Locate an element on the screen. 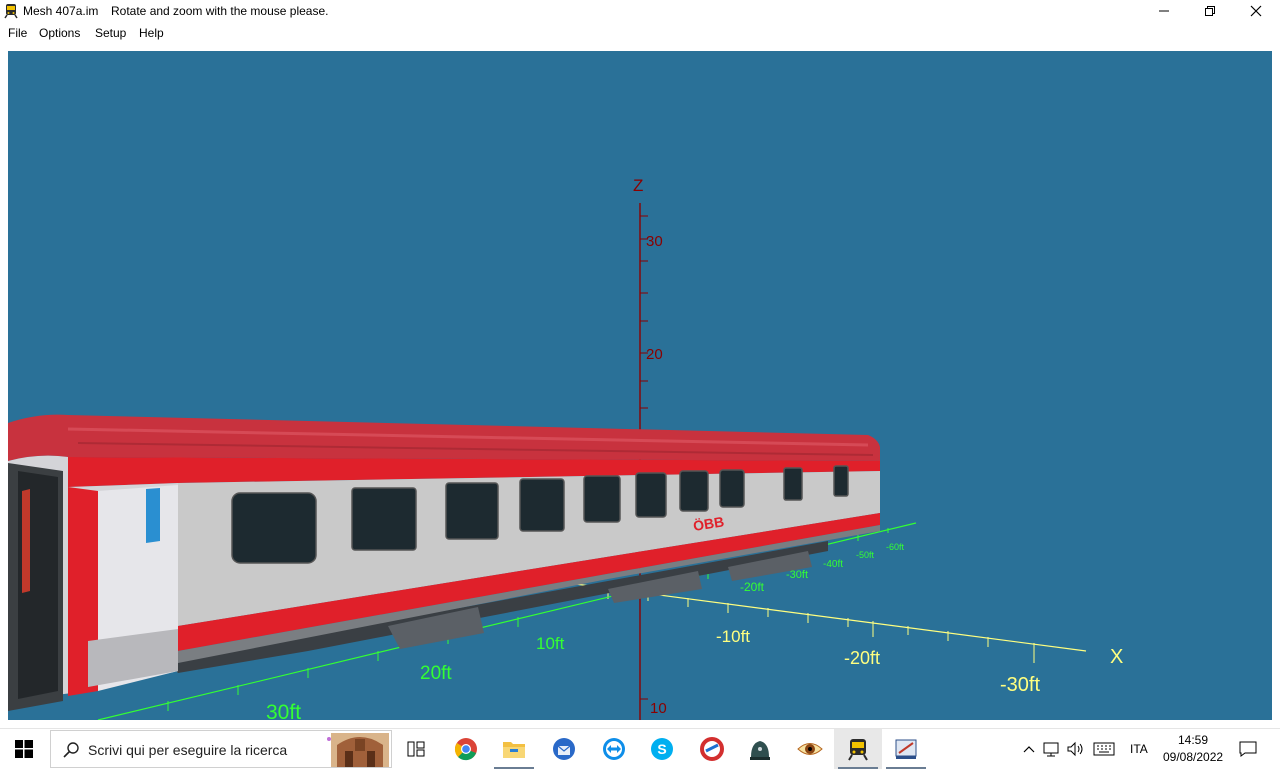 The width and height of the screenshot is (1280, 769). file-explorer-icon is located at coordinates (514, 750).